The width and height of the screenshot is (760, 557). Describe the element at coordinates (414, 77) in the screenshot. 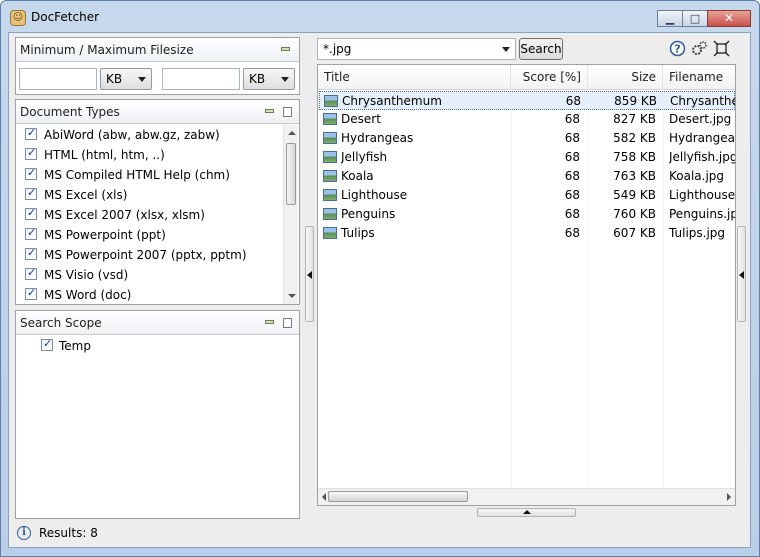

I see `column-header-title: Title` at that location.